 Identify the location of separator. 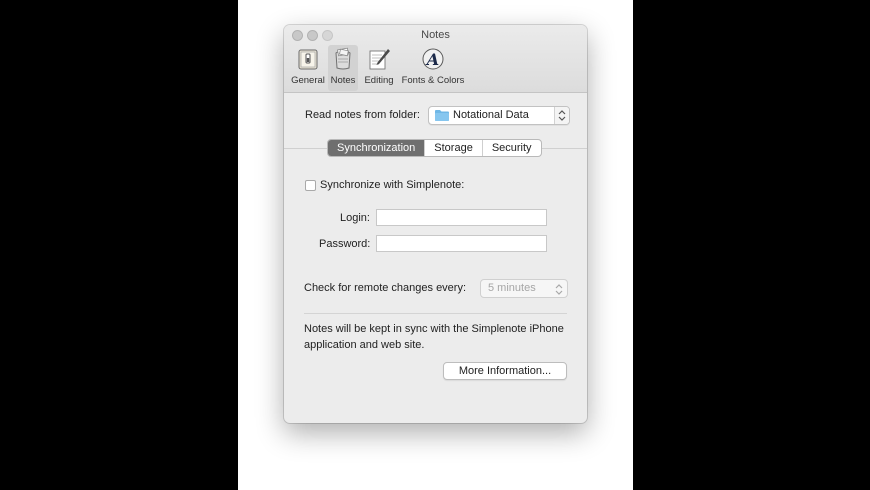
(435, 313).